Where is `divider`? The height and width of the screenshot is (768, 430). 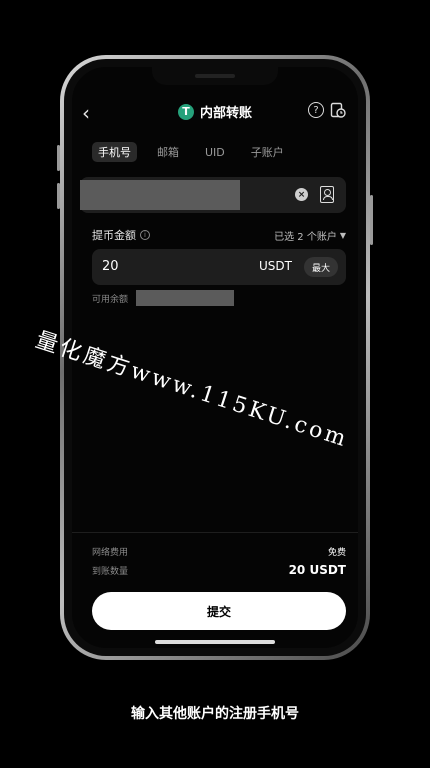
divider is located at coordinates (215, 532).